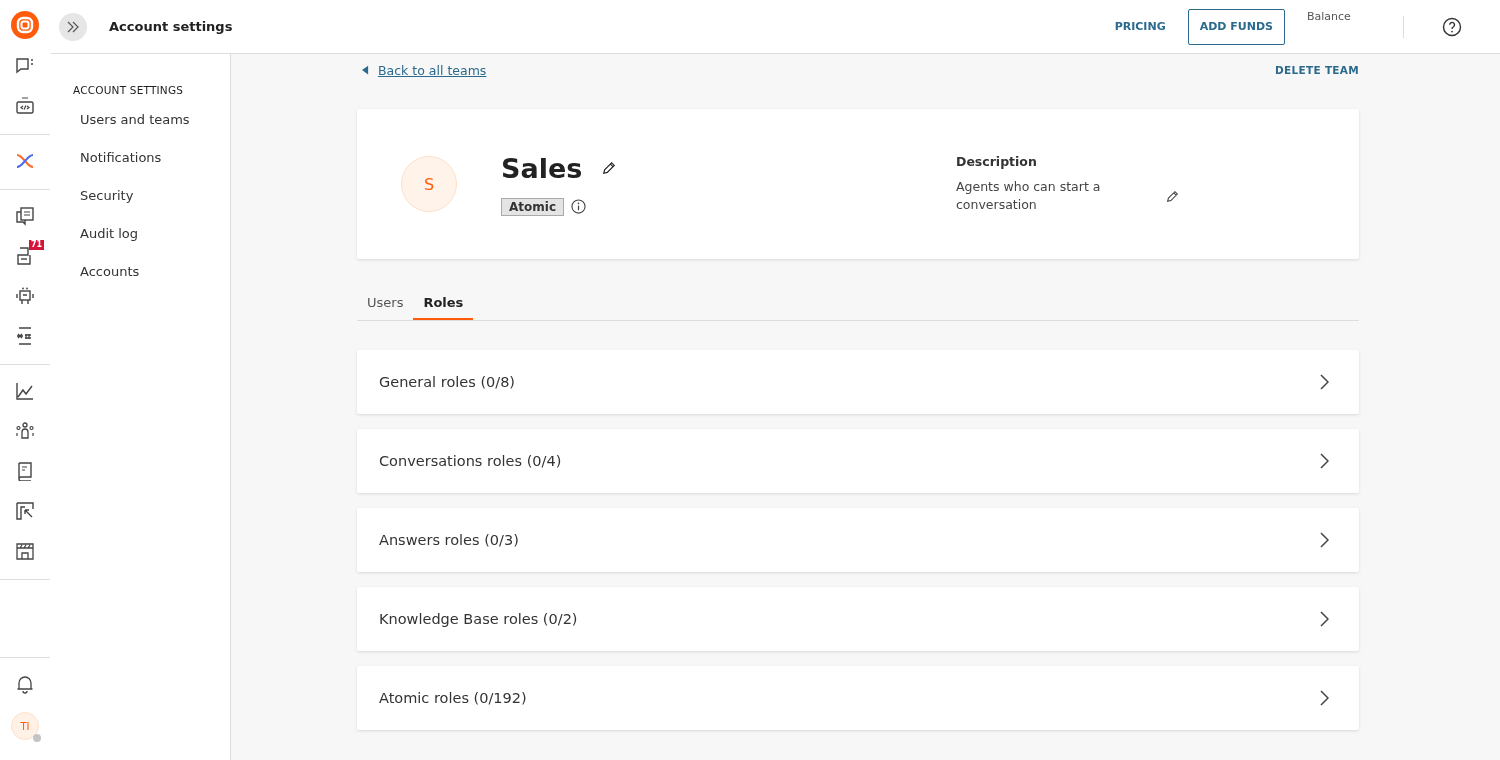  I want to click on chart-icon, so click(25, 391).